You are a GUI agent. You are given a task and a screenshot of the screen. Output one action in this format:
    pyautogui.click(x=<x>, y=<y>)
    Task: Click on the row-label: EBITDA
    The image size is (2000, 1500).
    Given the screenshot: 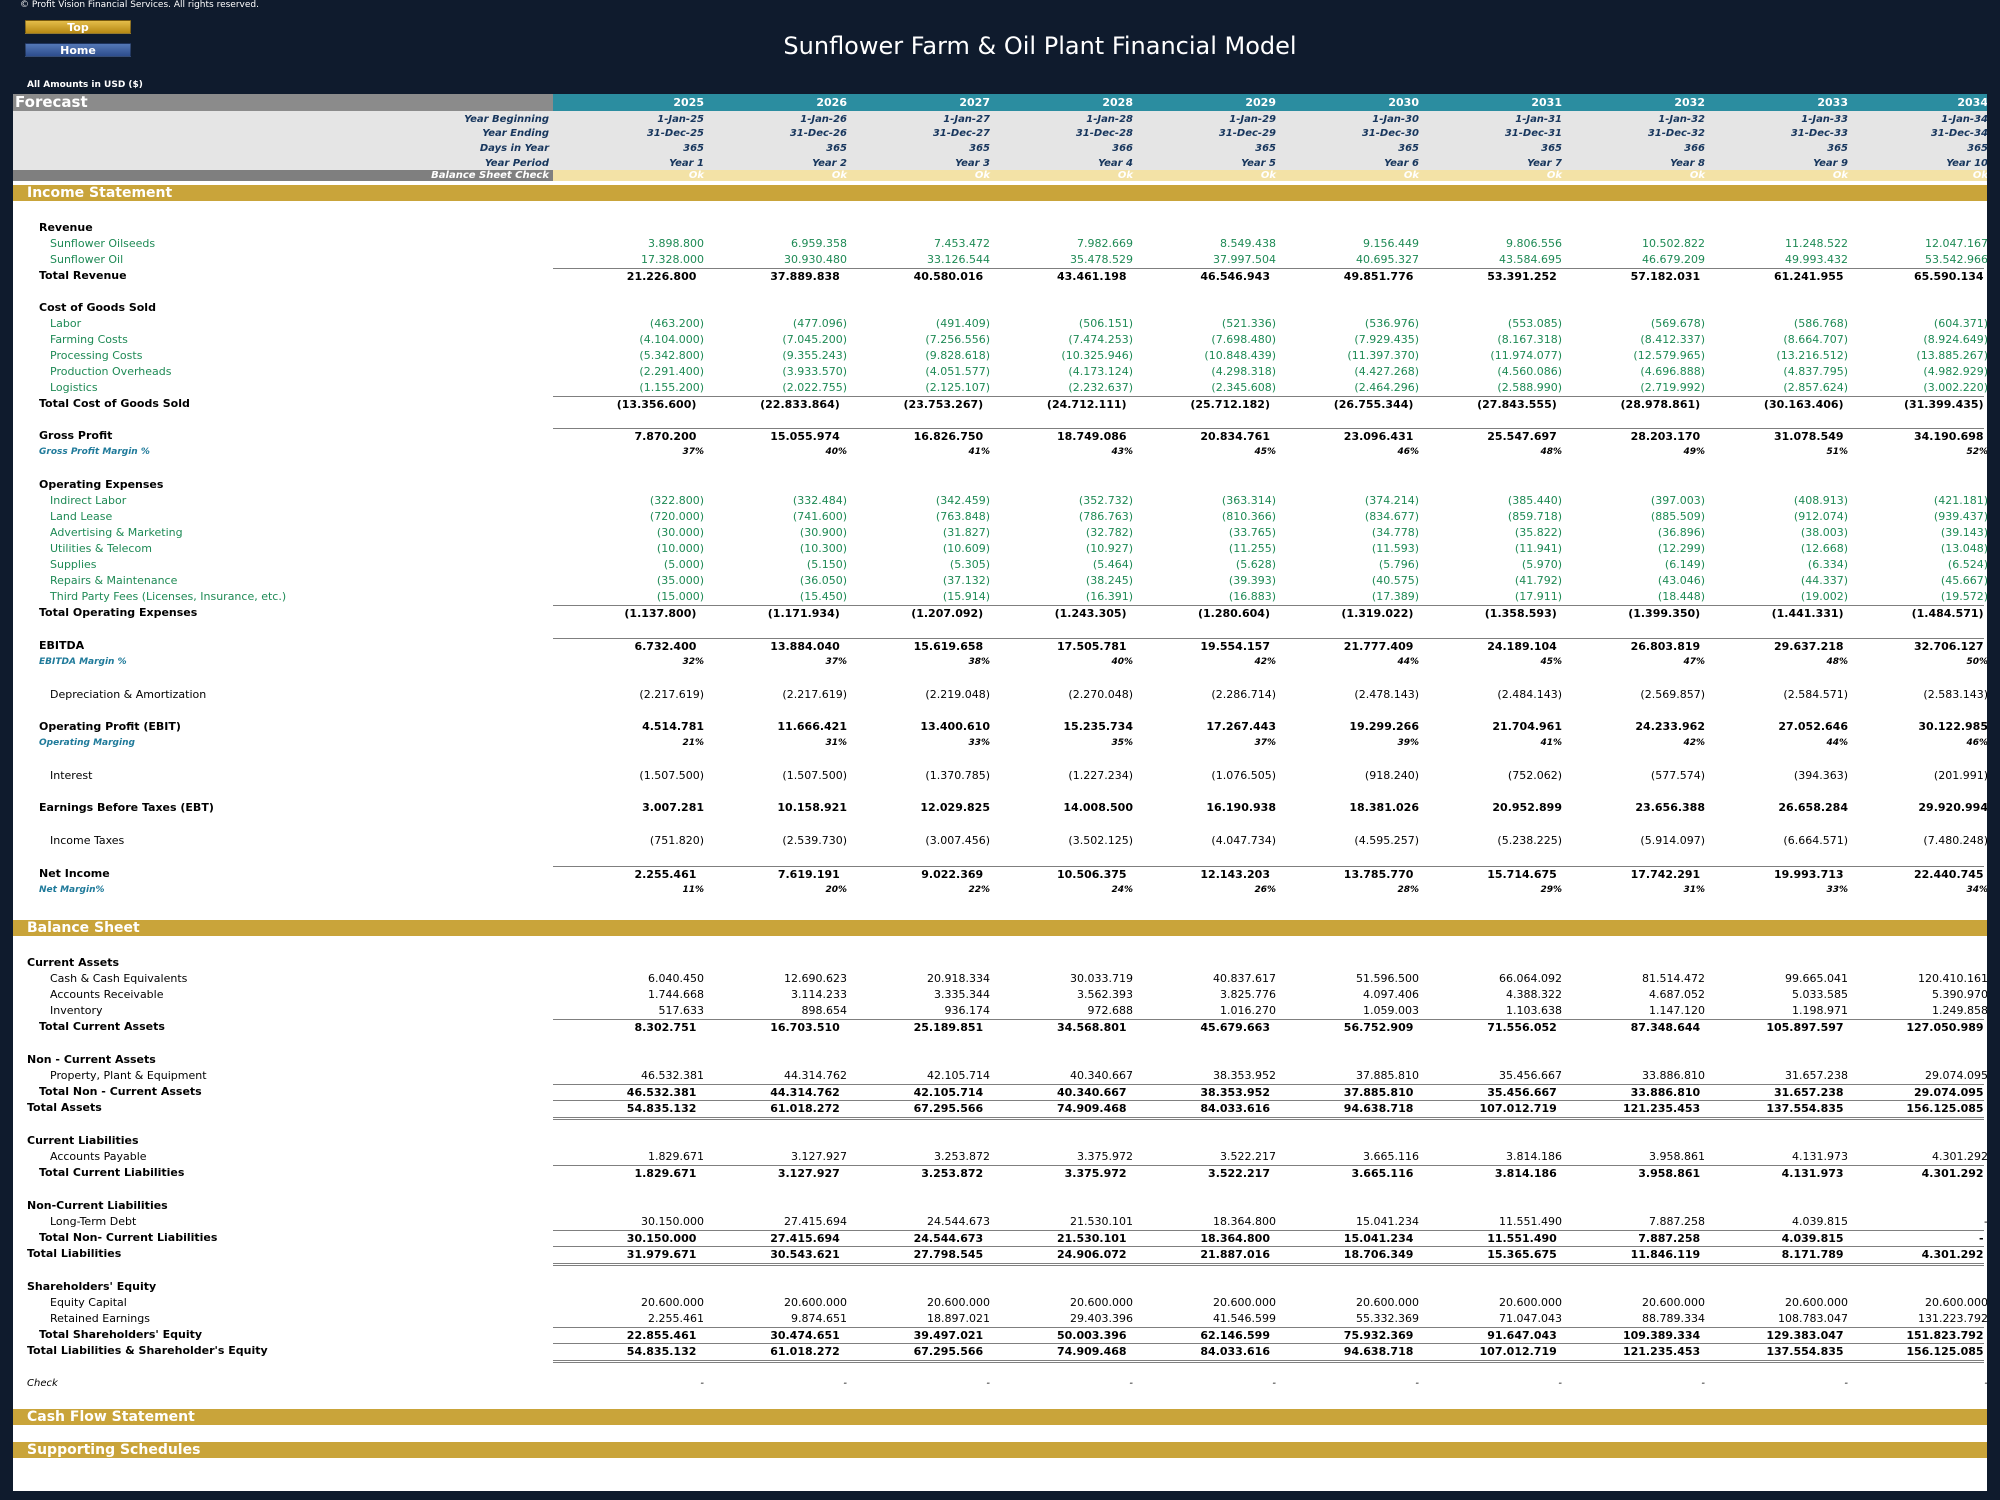 What is the action you would take?
    pyautogui.click(x=62, y=645)
    